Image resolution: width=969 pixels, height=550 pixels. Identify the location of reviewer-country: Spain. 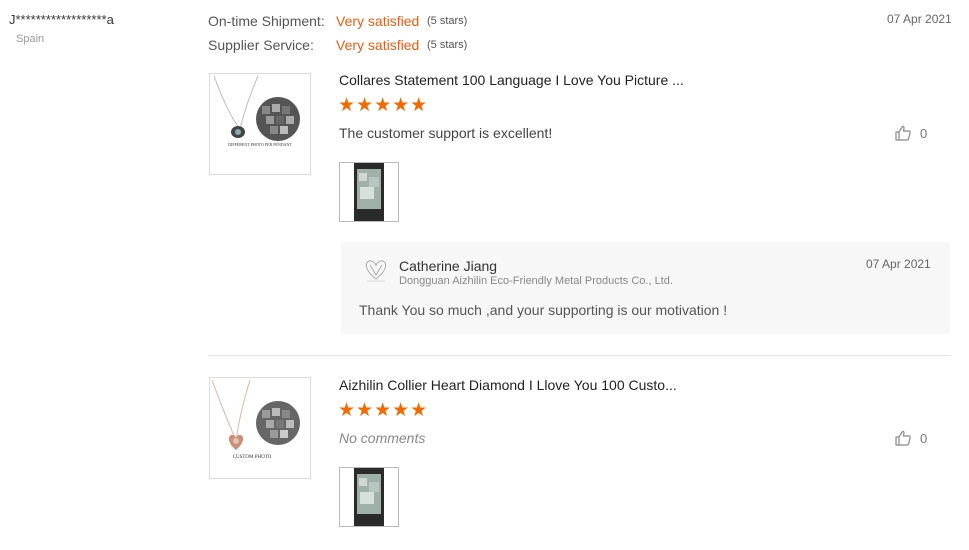
(30, 39).